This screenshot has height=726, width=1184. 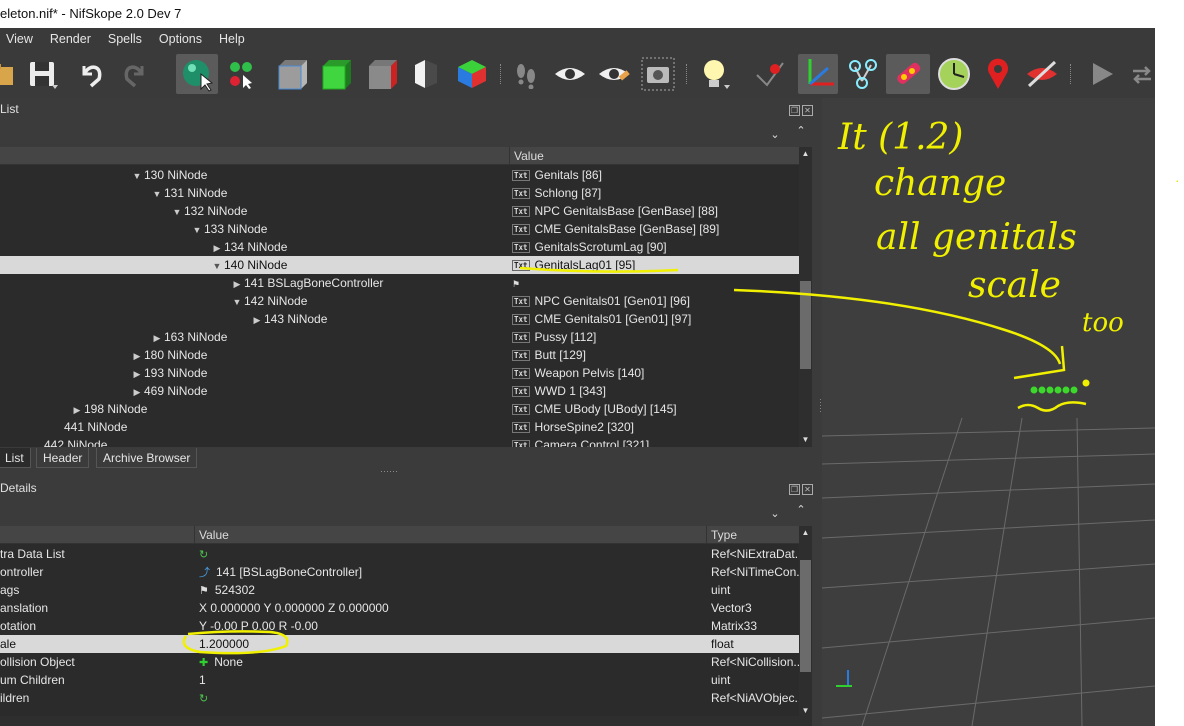 What do you see at coordinates (901, 137) in the screenshot?
I see `annotation-line-1: It (1.2)` at bounding box center [901, 137].